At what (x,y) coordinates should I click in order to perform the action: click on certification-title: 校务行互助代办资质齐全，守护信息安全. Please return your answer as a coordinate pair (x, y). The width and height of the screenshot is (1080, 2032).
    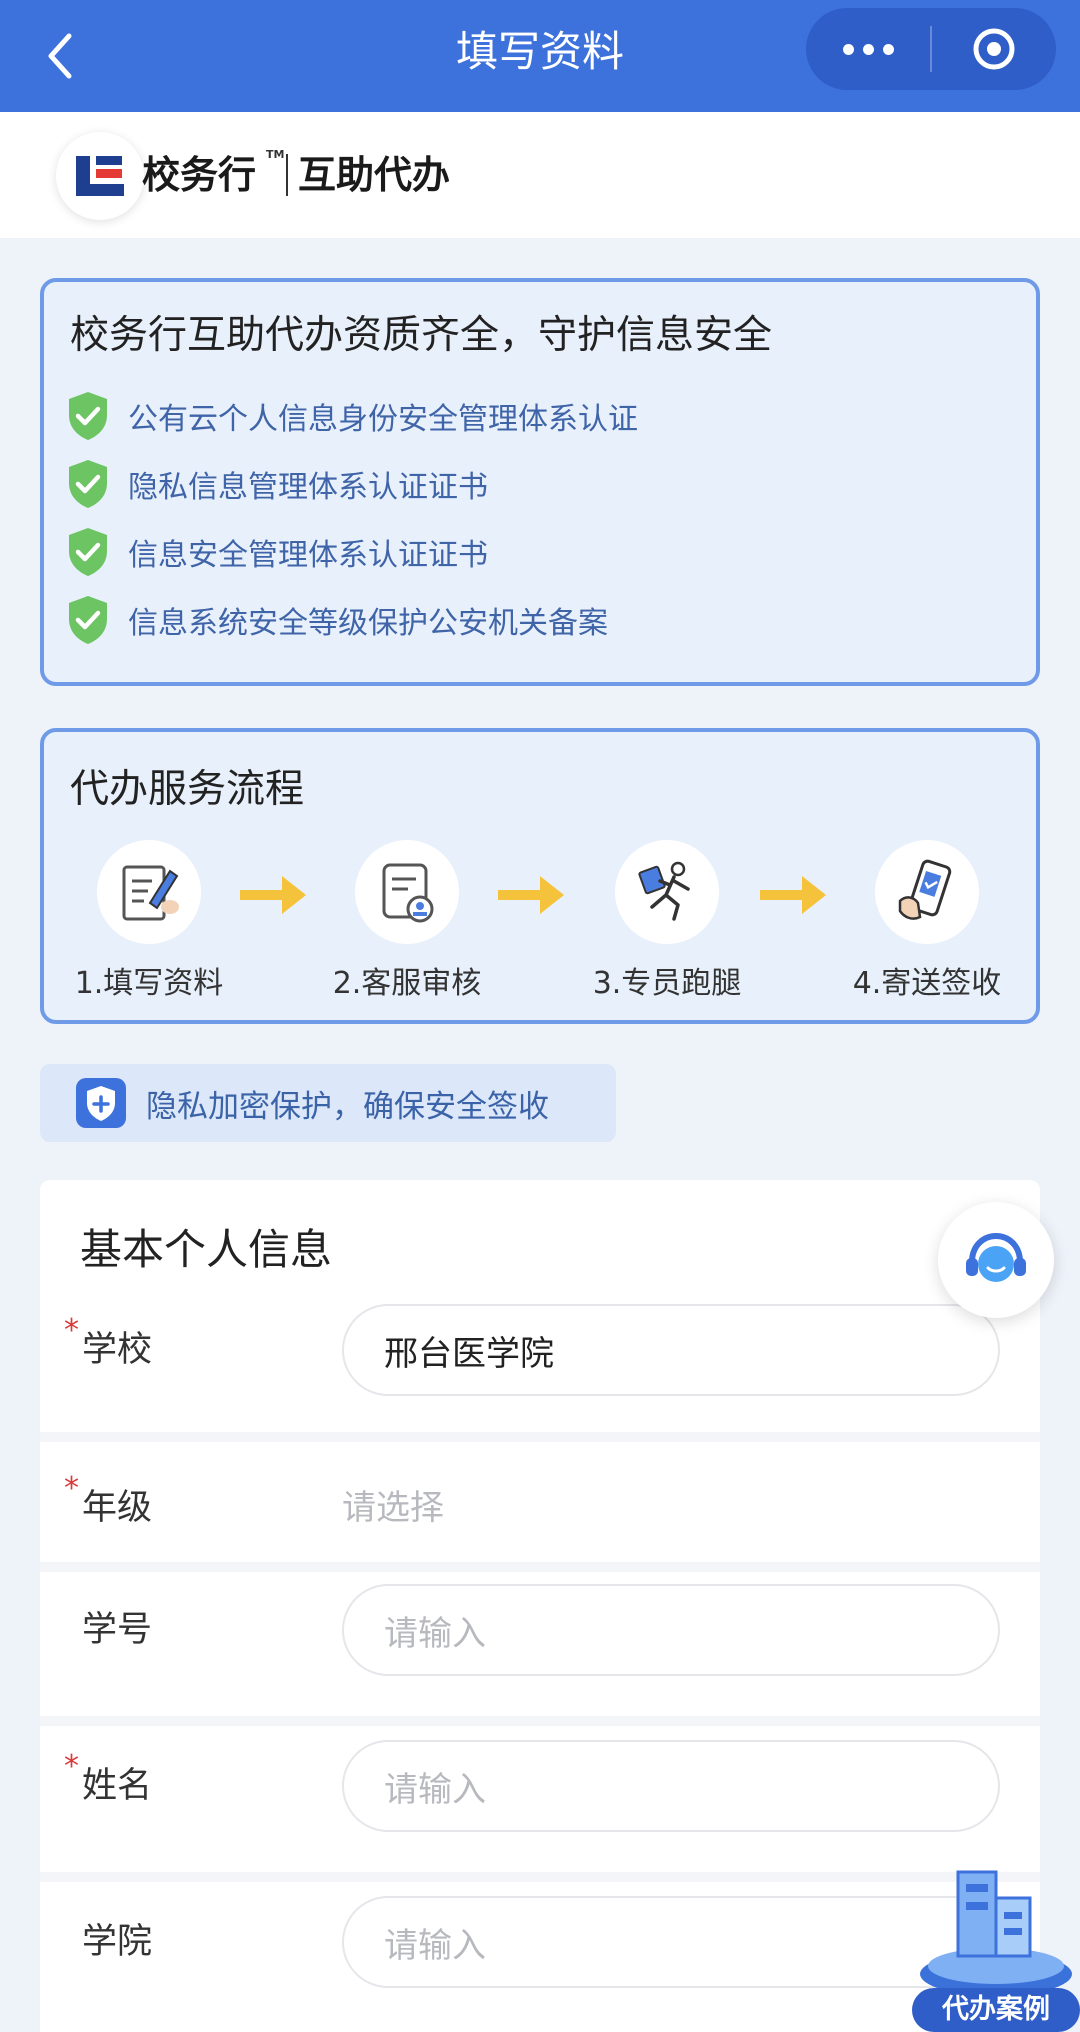
    Looking at the image, I should click on (421, 335).